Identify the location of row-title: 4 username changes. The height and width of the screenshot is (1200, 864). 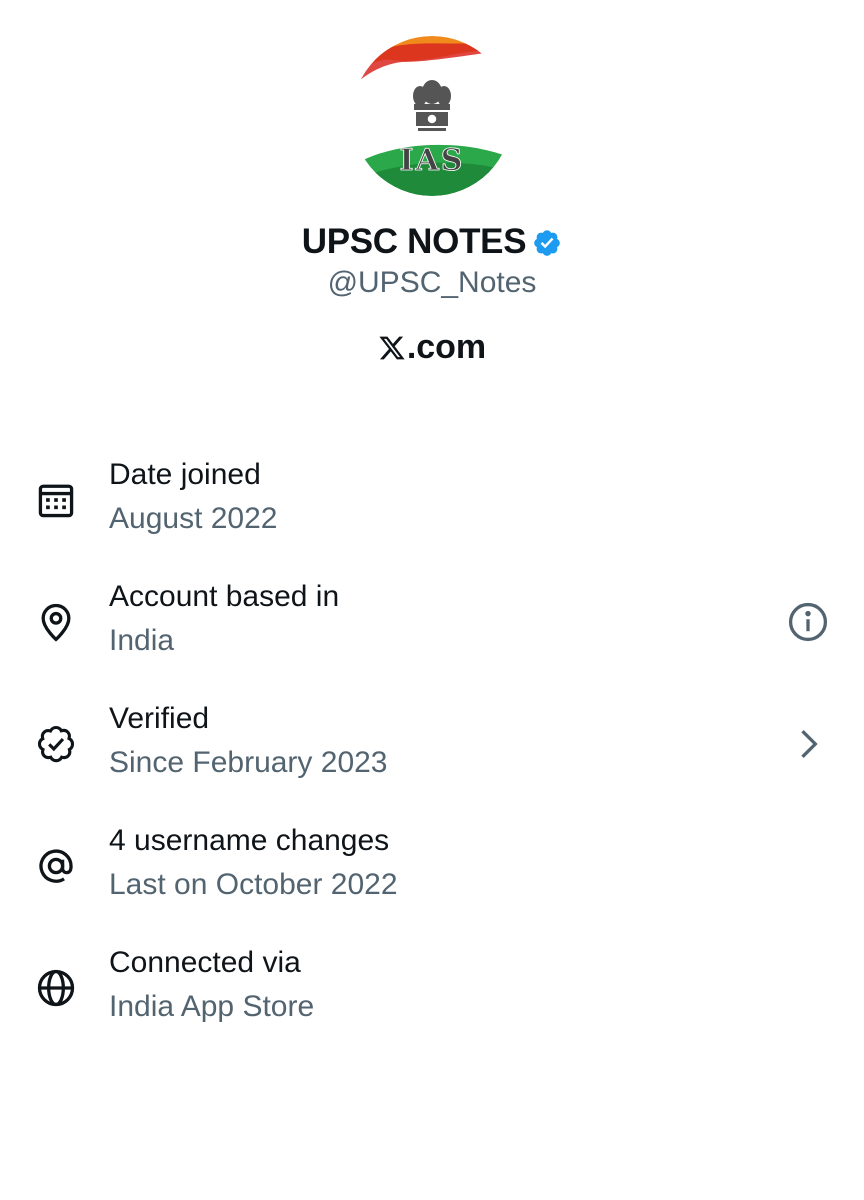
(249, 840).